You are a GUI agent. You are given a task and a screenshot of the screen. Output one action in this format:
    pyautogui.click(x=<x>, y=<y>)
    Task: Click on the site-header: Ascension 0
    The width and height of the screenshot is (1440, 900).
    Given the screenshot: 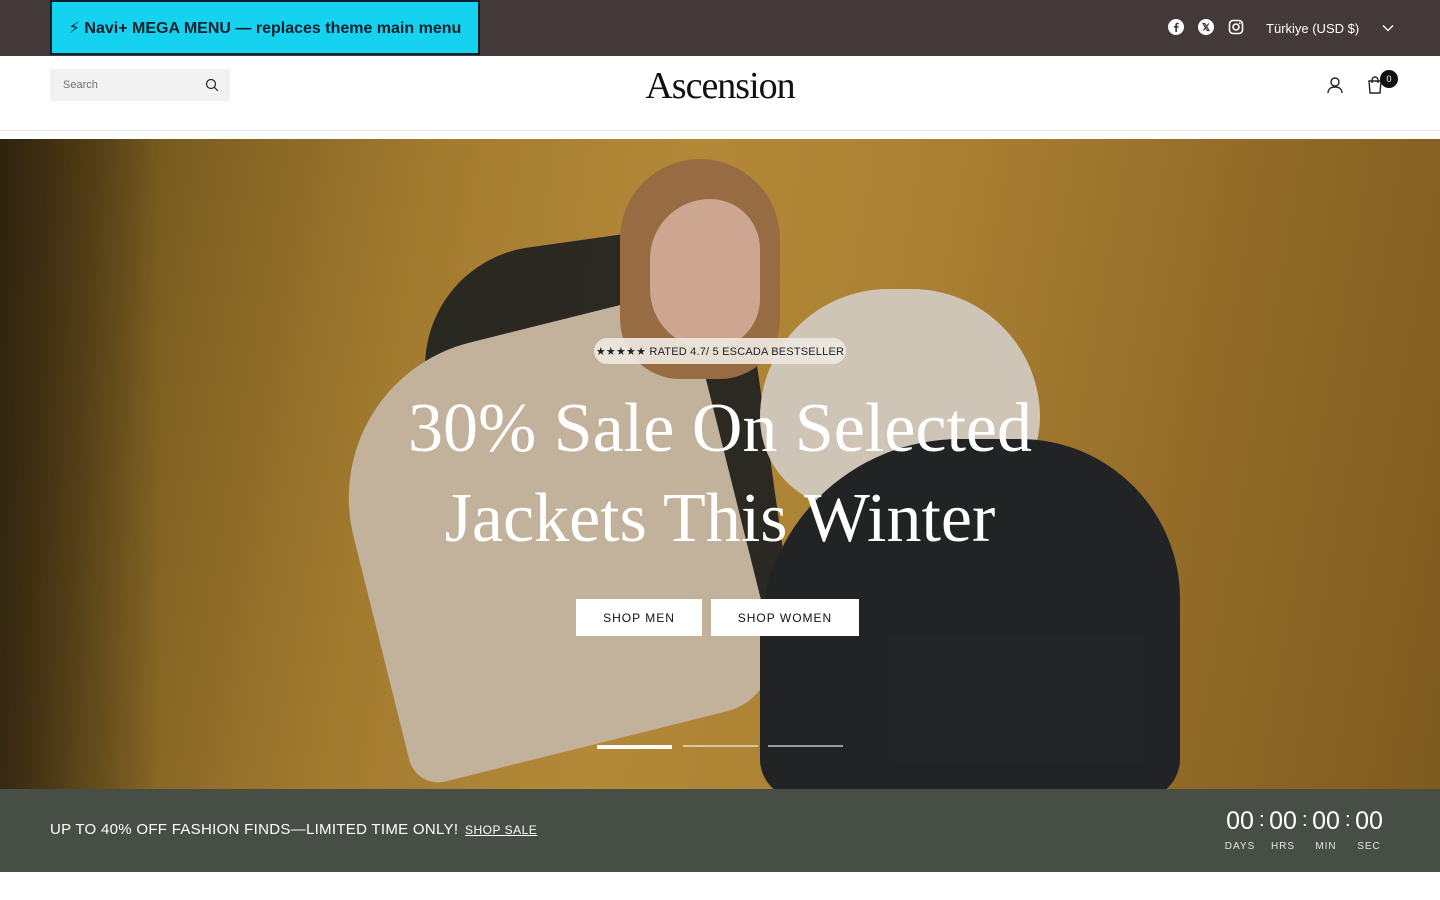 What is the action you would take?
    pyautogui.click(x=720, y=93)
    